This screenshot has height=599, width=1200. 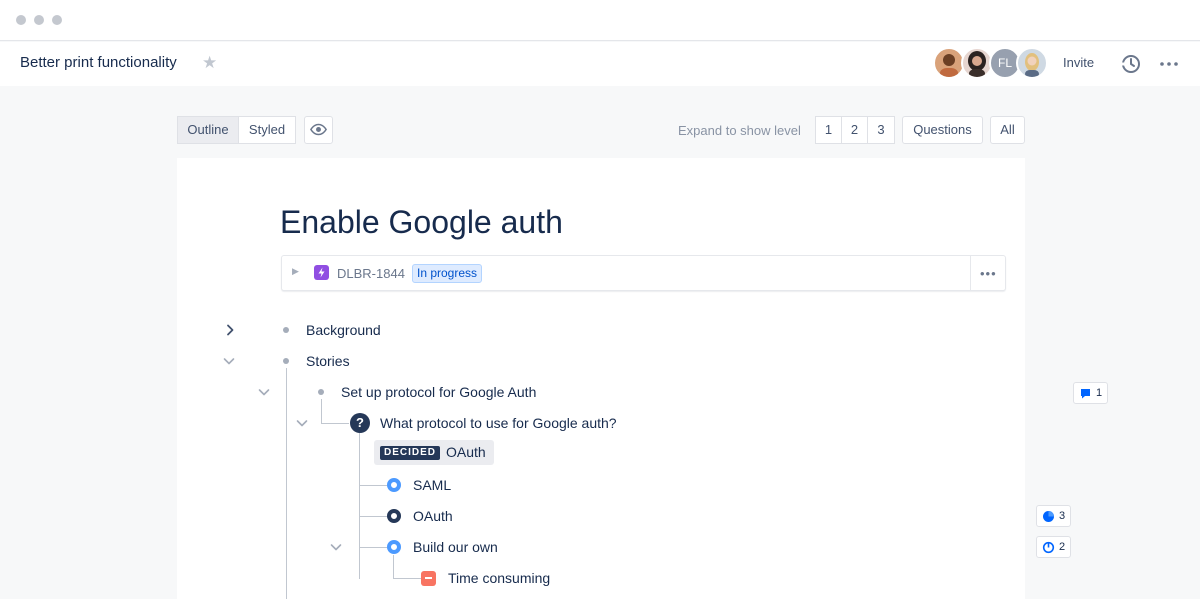 What do you see at coordinates (1078, 62) in the screenshot?
I see `invite-button: Invite` at bounding box center [1078, 62].